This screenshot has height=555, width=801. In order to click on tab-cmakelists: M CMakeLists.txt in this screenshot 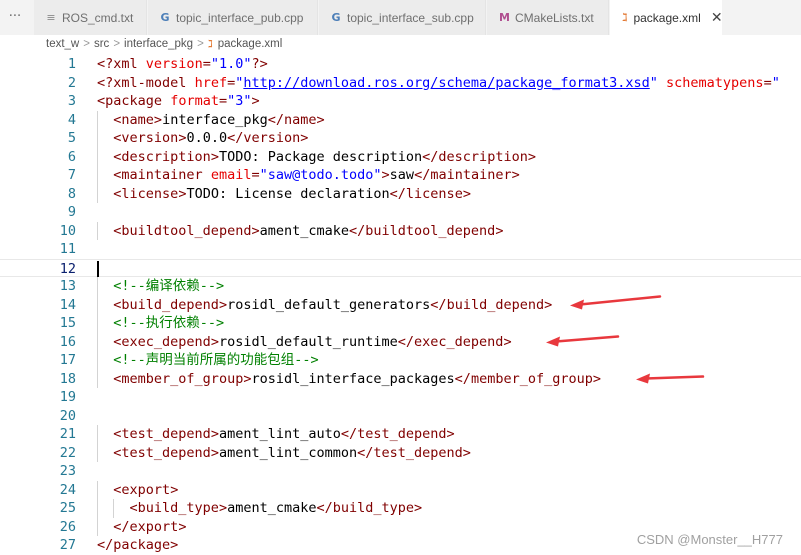, I will do `click(548, 17)`.